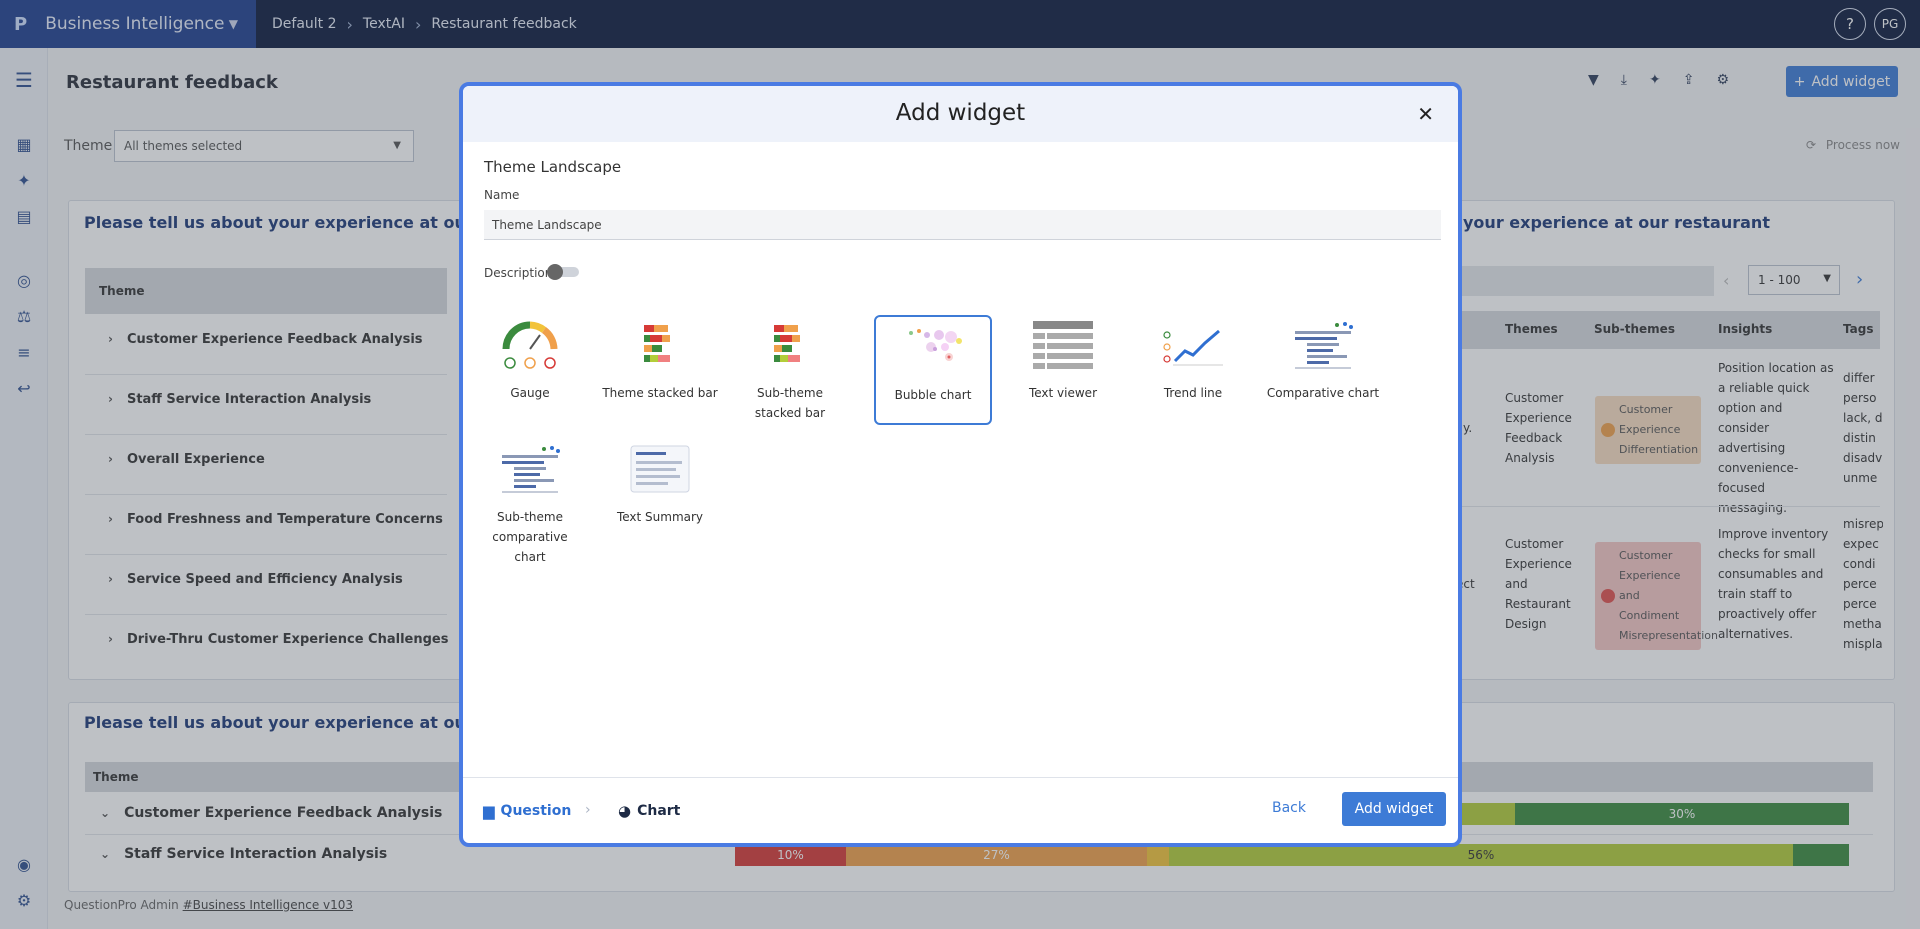 This screenshot has height=929, width=1920. I want to click on chart-pie-icon: ◕, so click(625, 811).